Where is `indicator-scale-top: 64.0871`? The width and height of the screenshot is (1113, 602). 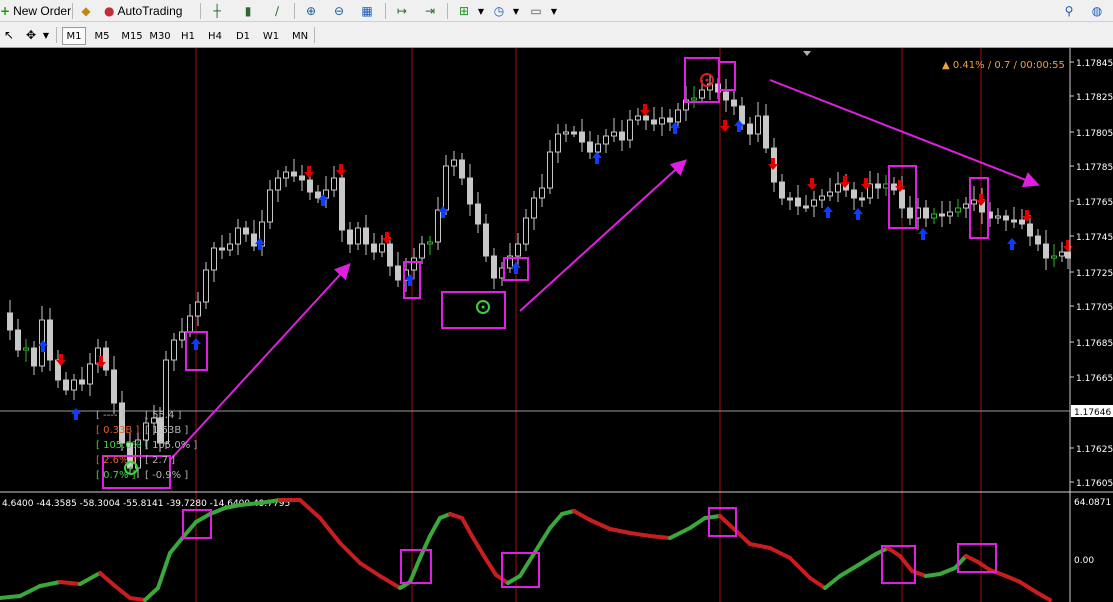
indicator-scale-top: 64.0871 is located at coordinates (1092, 503).